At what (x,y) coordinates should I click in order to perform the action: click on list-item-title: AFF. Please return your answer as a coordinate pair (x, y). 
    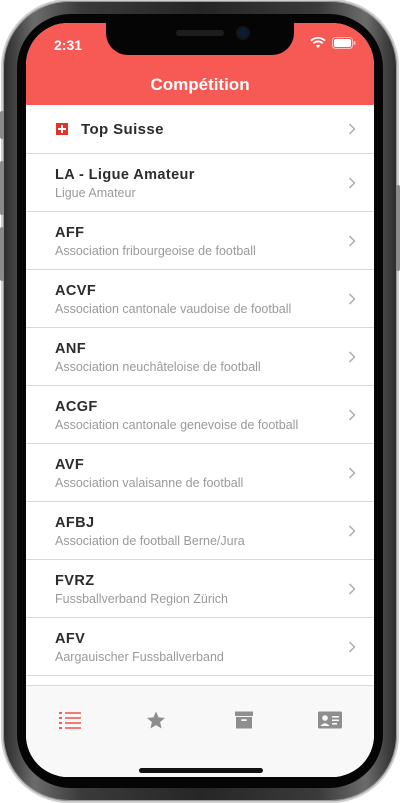
    Looking at the image, I should click on (70, 233).